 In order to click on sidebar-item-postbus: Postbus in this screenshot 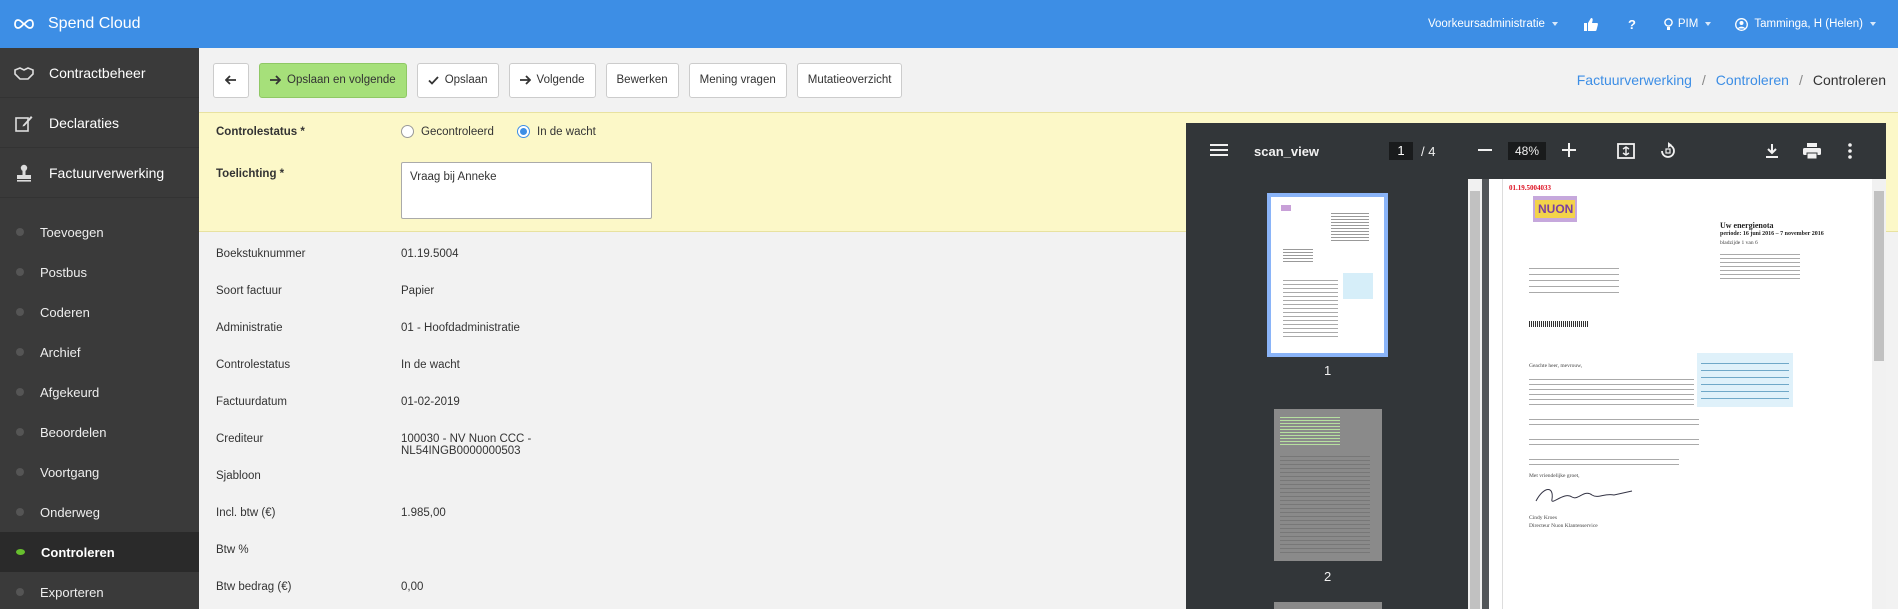, I will do `click(99, 272)`.